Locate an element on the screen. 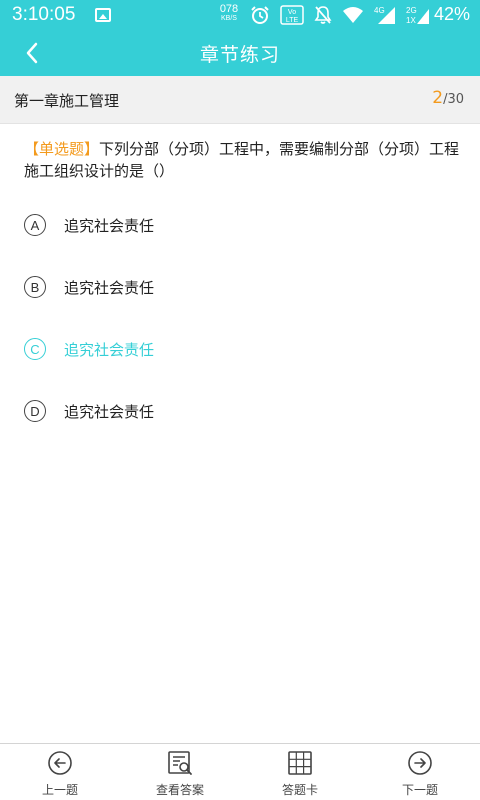 The width and height of the screenshot is (480, 800). signal-1x-label: 1X is located at coordinates (411, 20).